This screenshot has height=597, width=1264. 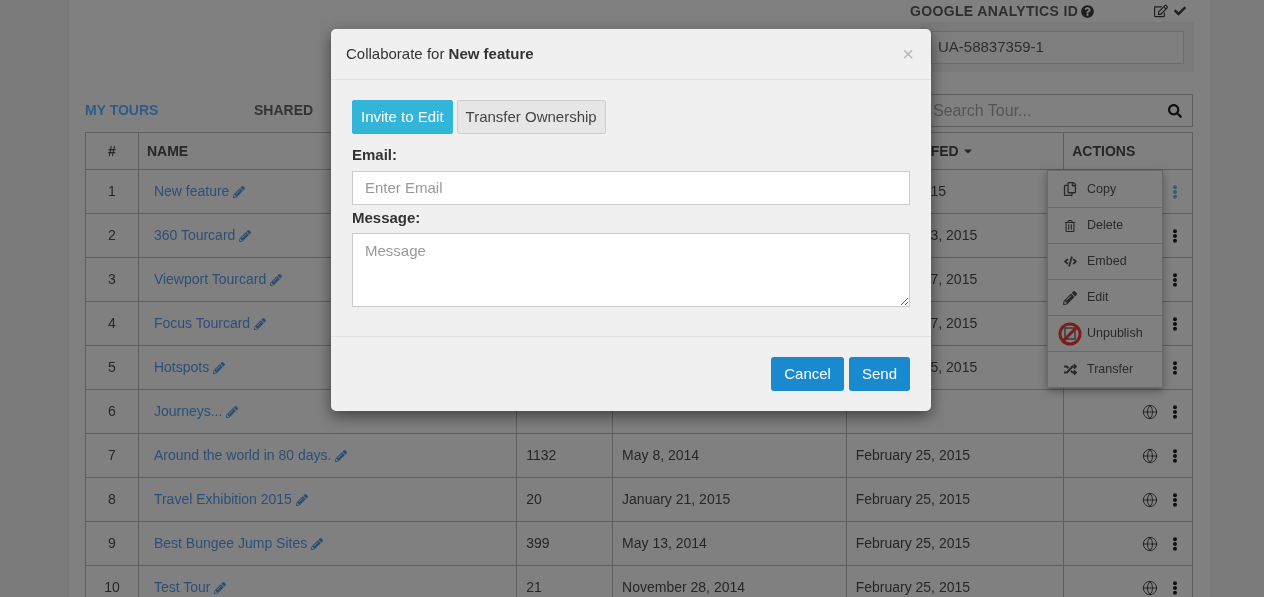 What do you see at coordinates (1070, 225) in the screenshot?
I see `trash-icon` at bounding box center [1070, 225].